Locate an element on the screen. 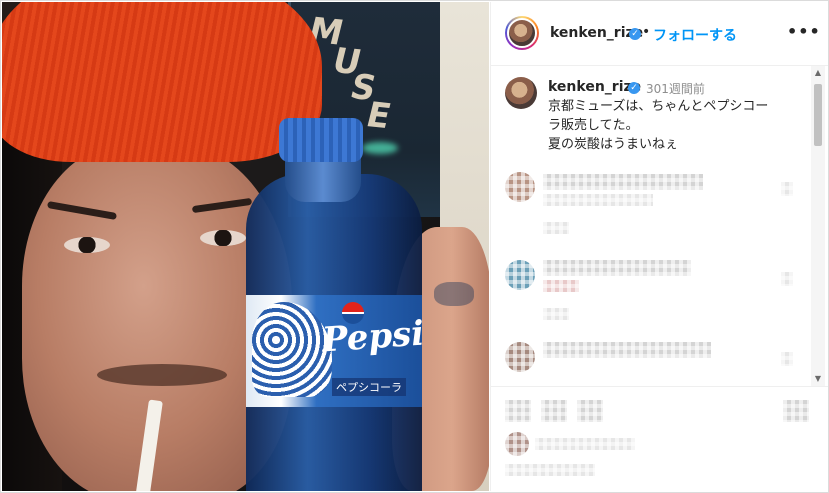  post-header: kenken_rize ✓ • フォローする ••• is located at coordinates (659, 34).